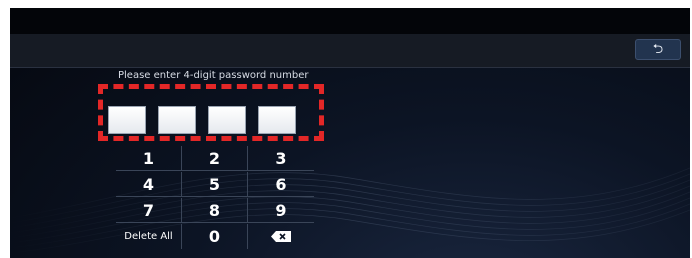 This screenshot has height=258, width=692. I want to click on key-3: 3, so click(281, 158).